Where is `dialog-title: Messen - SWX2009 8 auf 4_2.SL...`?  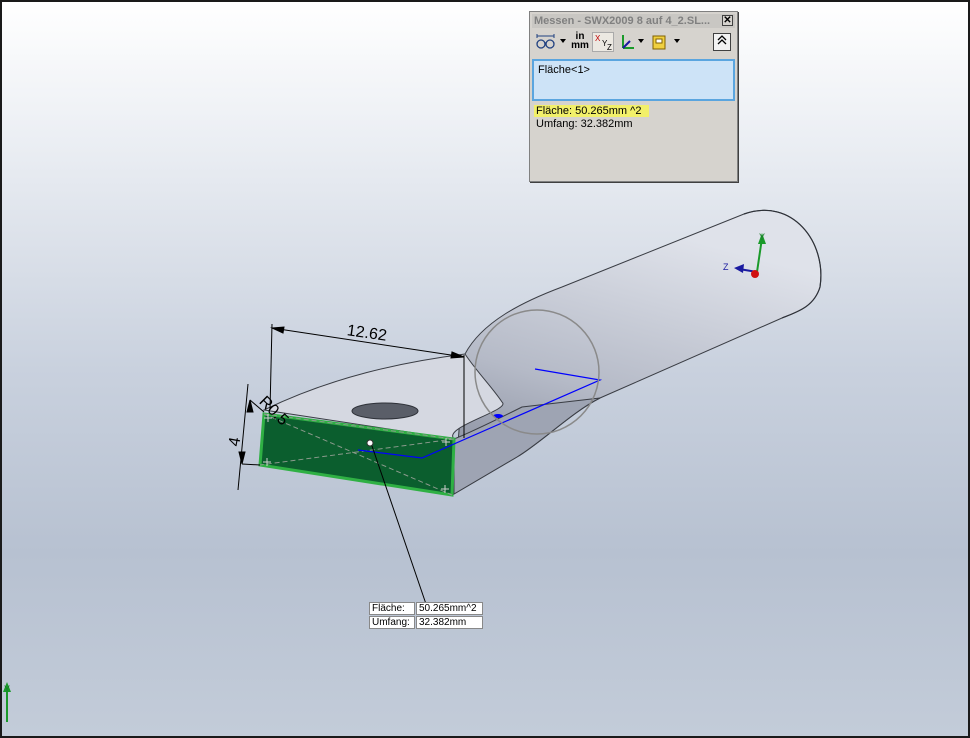 dialog-title: Messen - SWX2009 8 auf 4_2.SL... is located at coordinates (622, 21).